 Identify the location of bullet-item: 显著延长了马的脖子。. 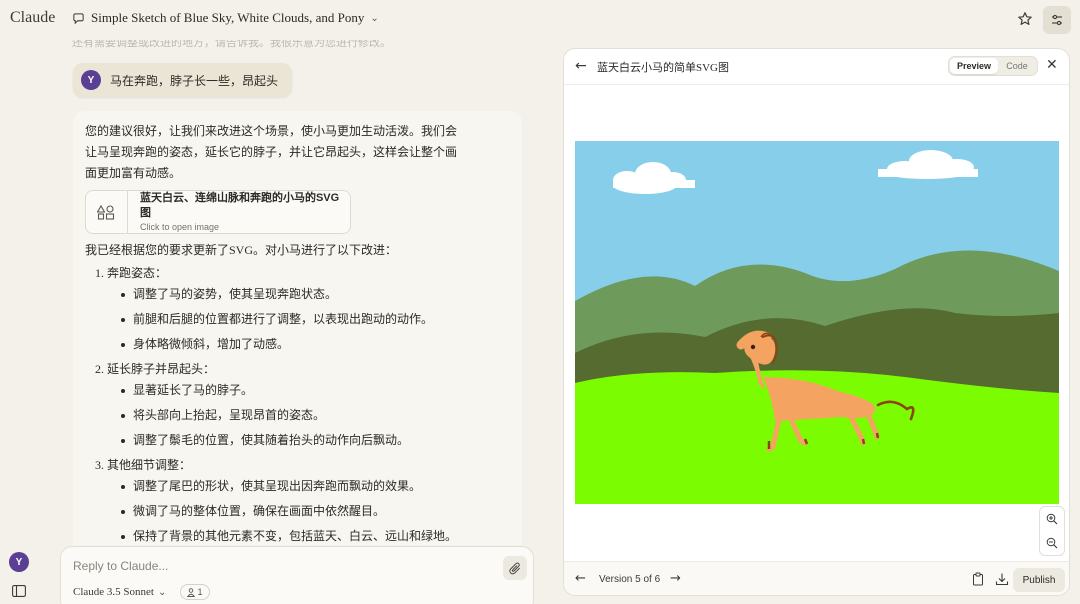
(302, 392).